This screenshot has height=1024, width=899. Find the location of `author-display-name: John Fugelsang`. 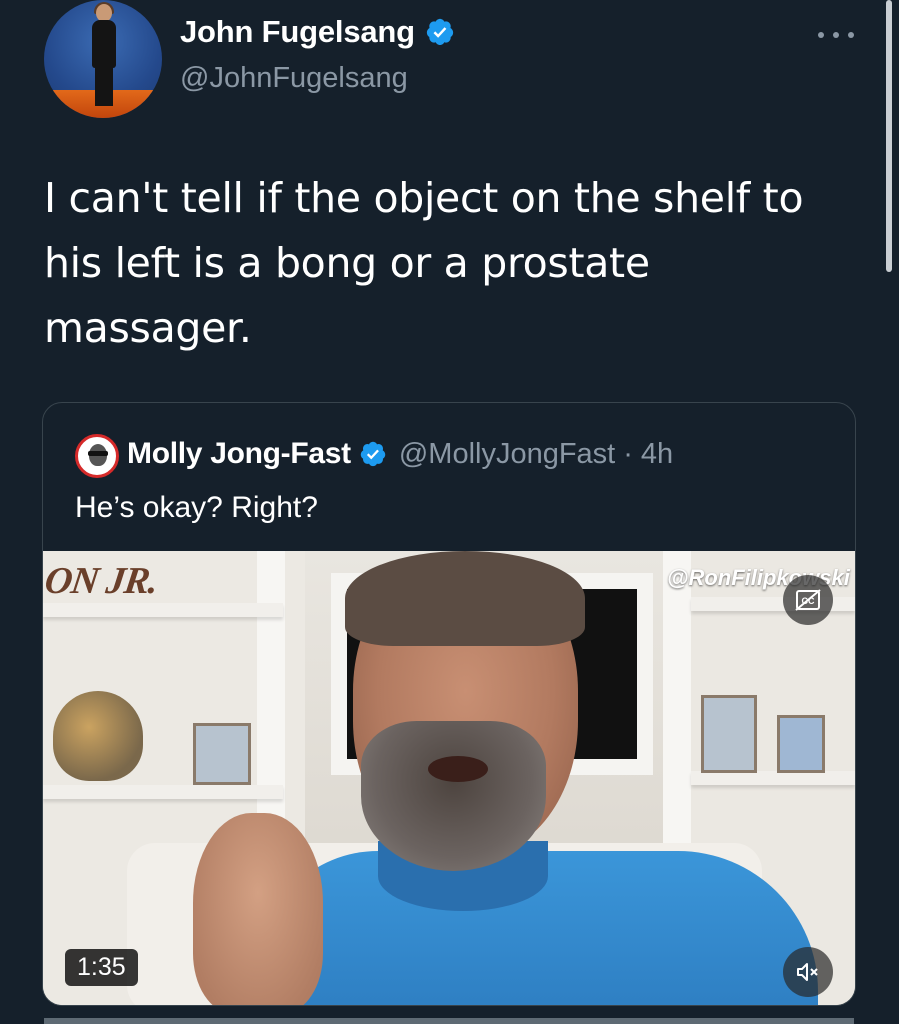

author-display-name: John Fugelsang is located at coordinates (297, 32).